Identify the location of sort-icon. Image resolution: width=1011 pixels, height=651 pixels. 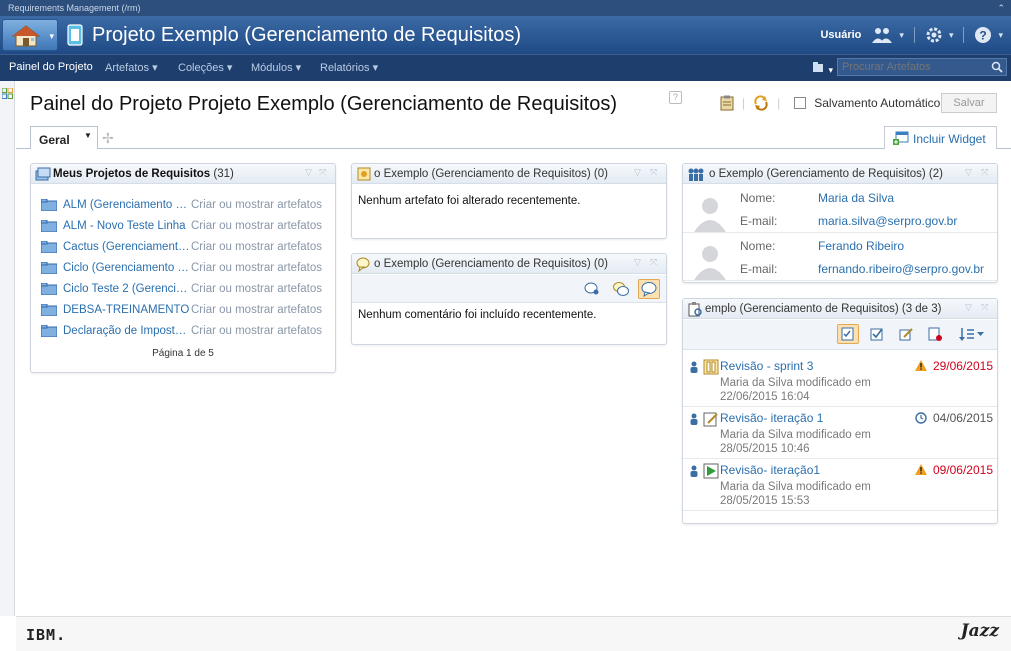
(971, 334).